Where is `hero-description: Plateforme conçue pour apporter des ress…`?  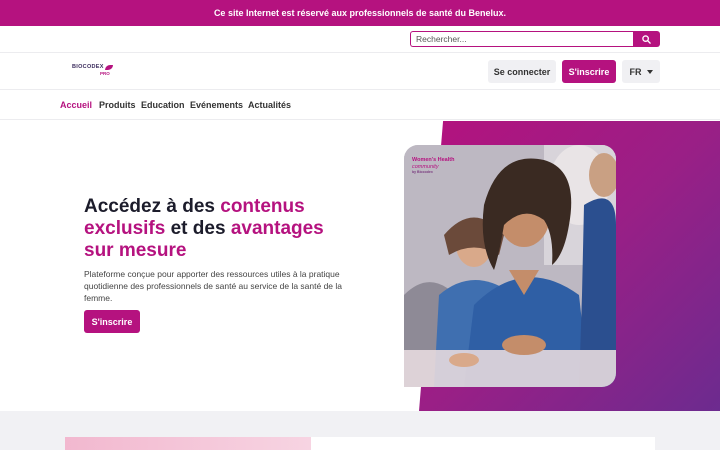 hero-description: Plateforme conçue pour apporter des ress… is located at coordinates (213, 286).